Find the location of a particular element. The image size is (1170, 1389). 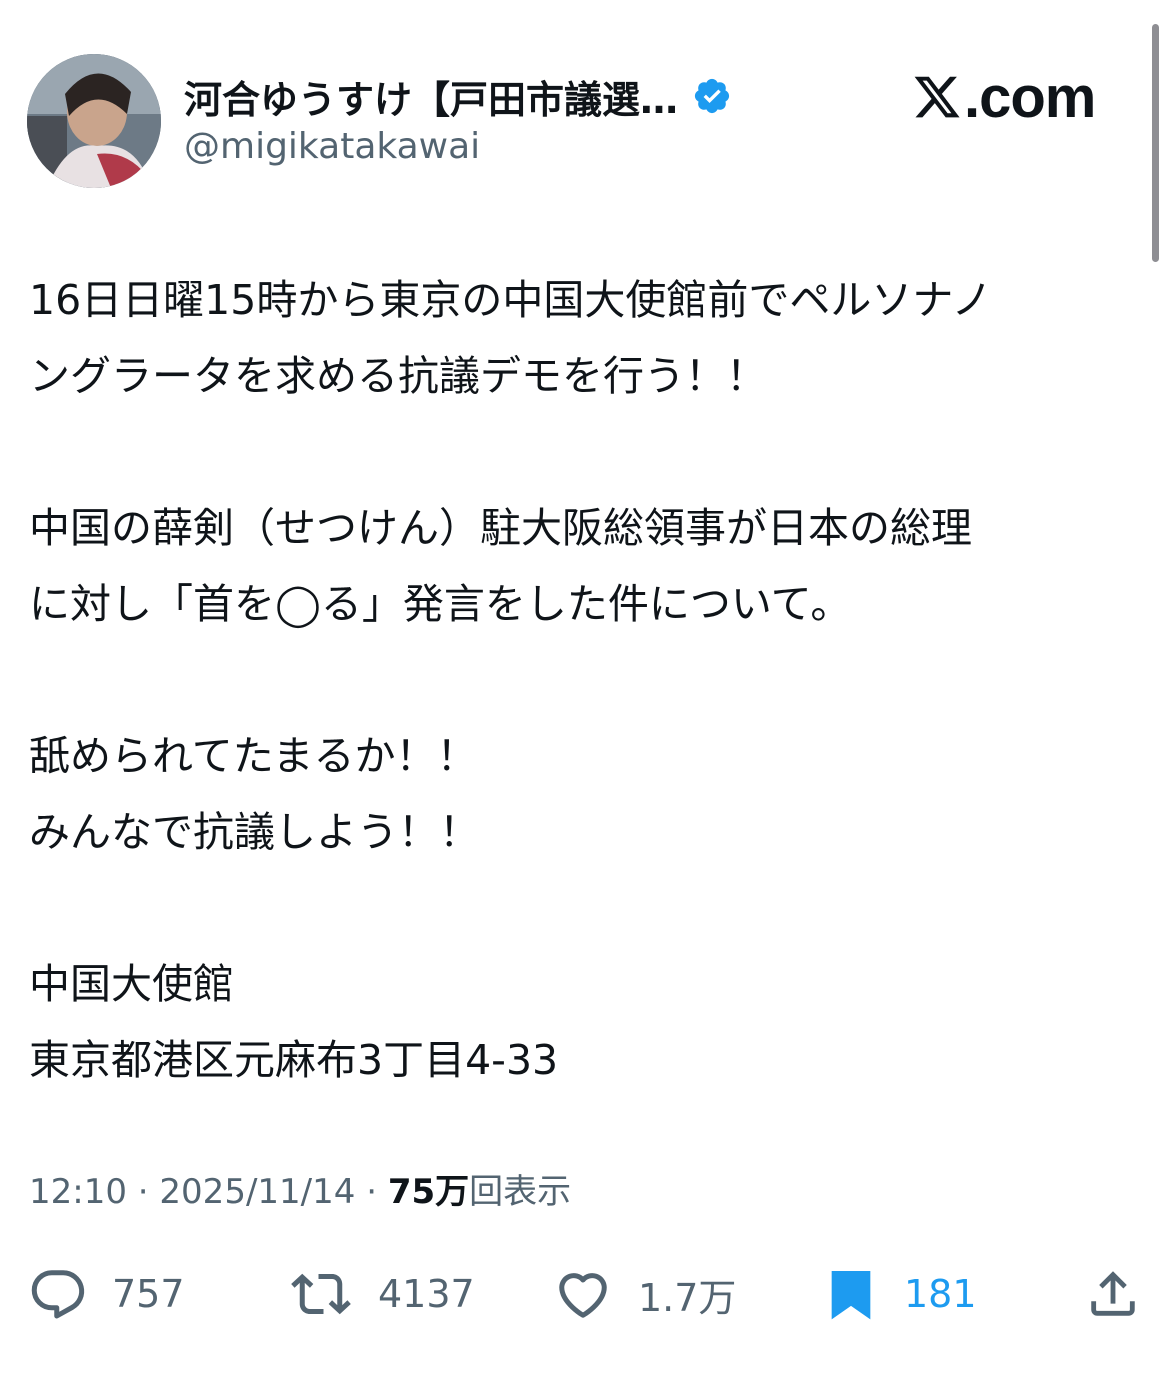

bookmark-button: 181 is located at coordinates (899, 1294).